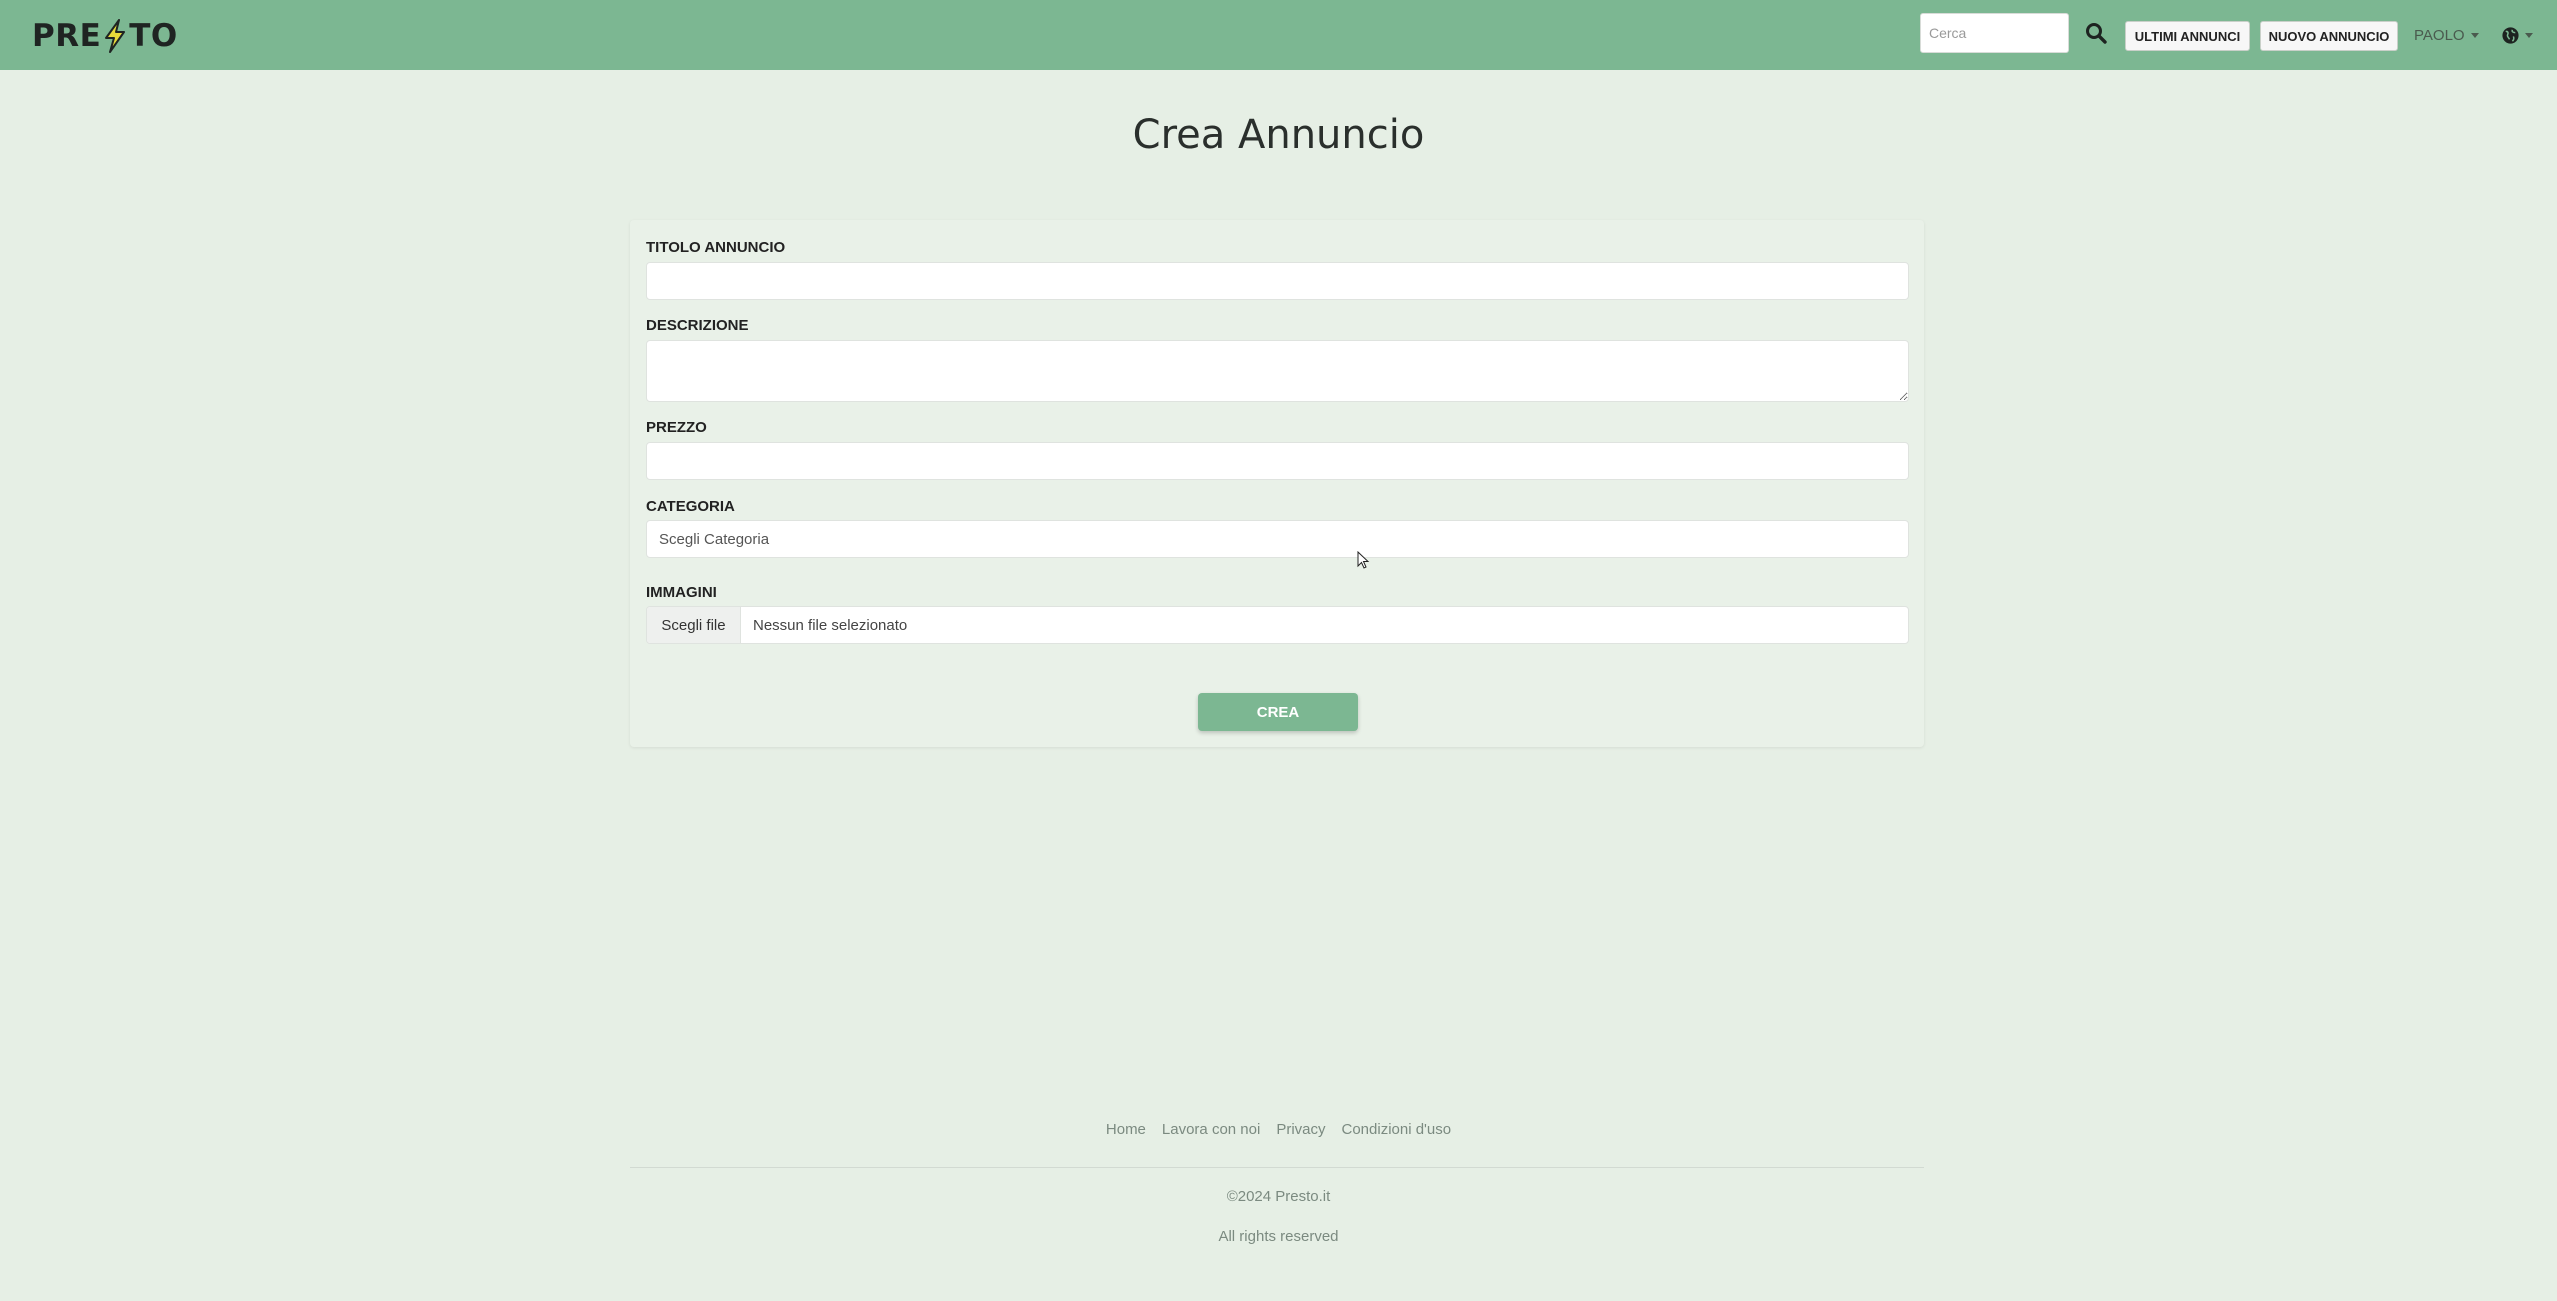  I want to click on presto-logo: PRE TO, so click(105, 36).